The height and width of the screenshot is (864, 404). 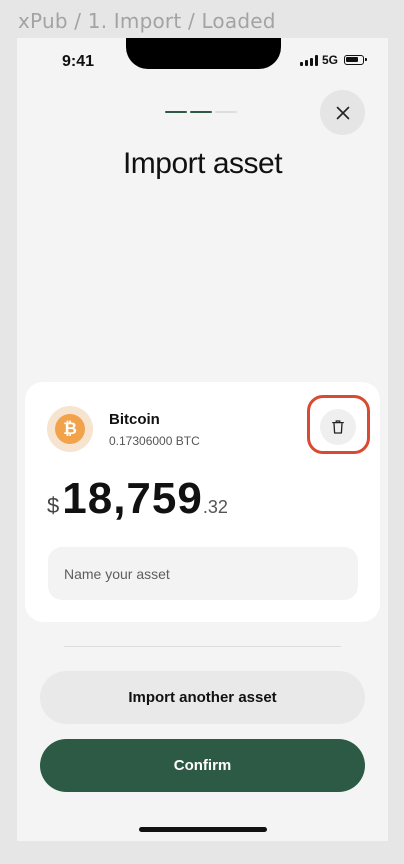 What do you see at coordinates (308, 60) in the screenshot?
I see `signal-icon` at bounding box center [308, 60].